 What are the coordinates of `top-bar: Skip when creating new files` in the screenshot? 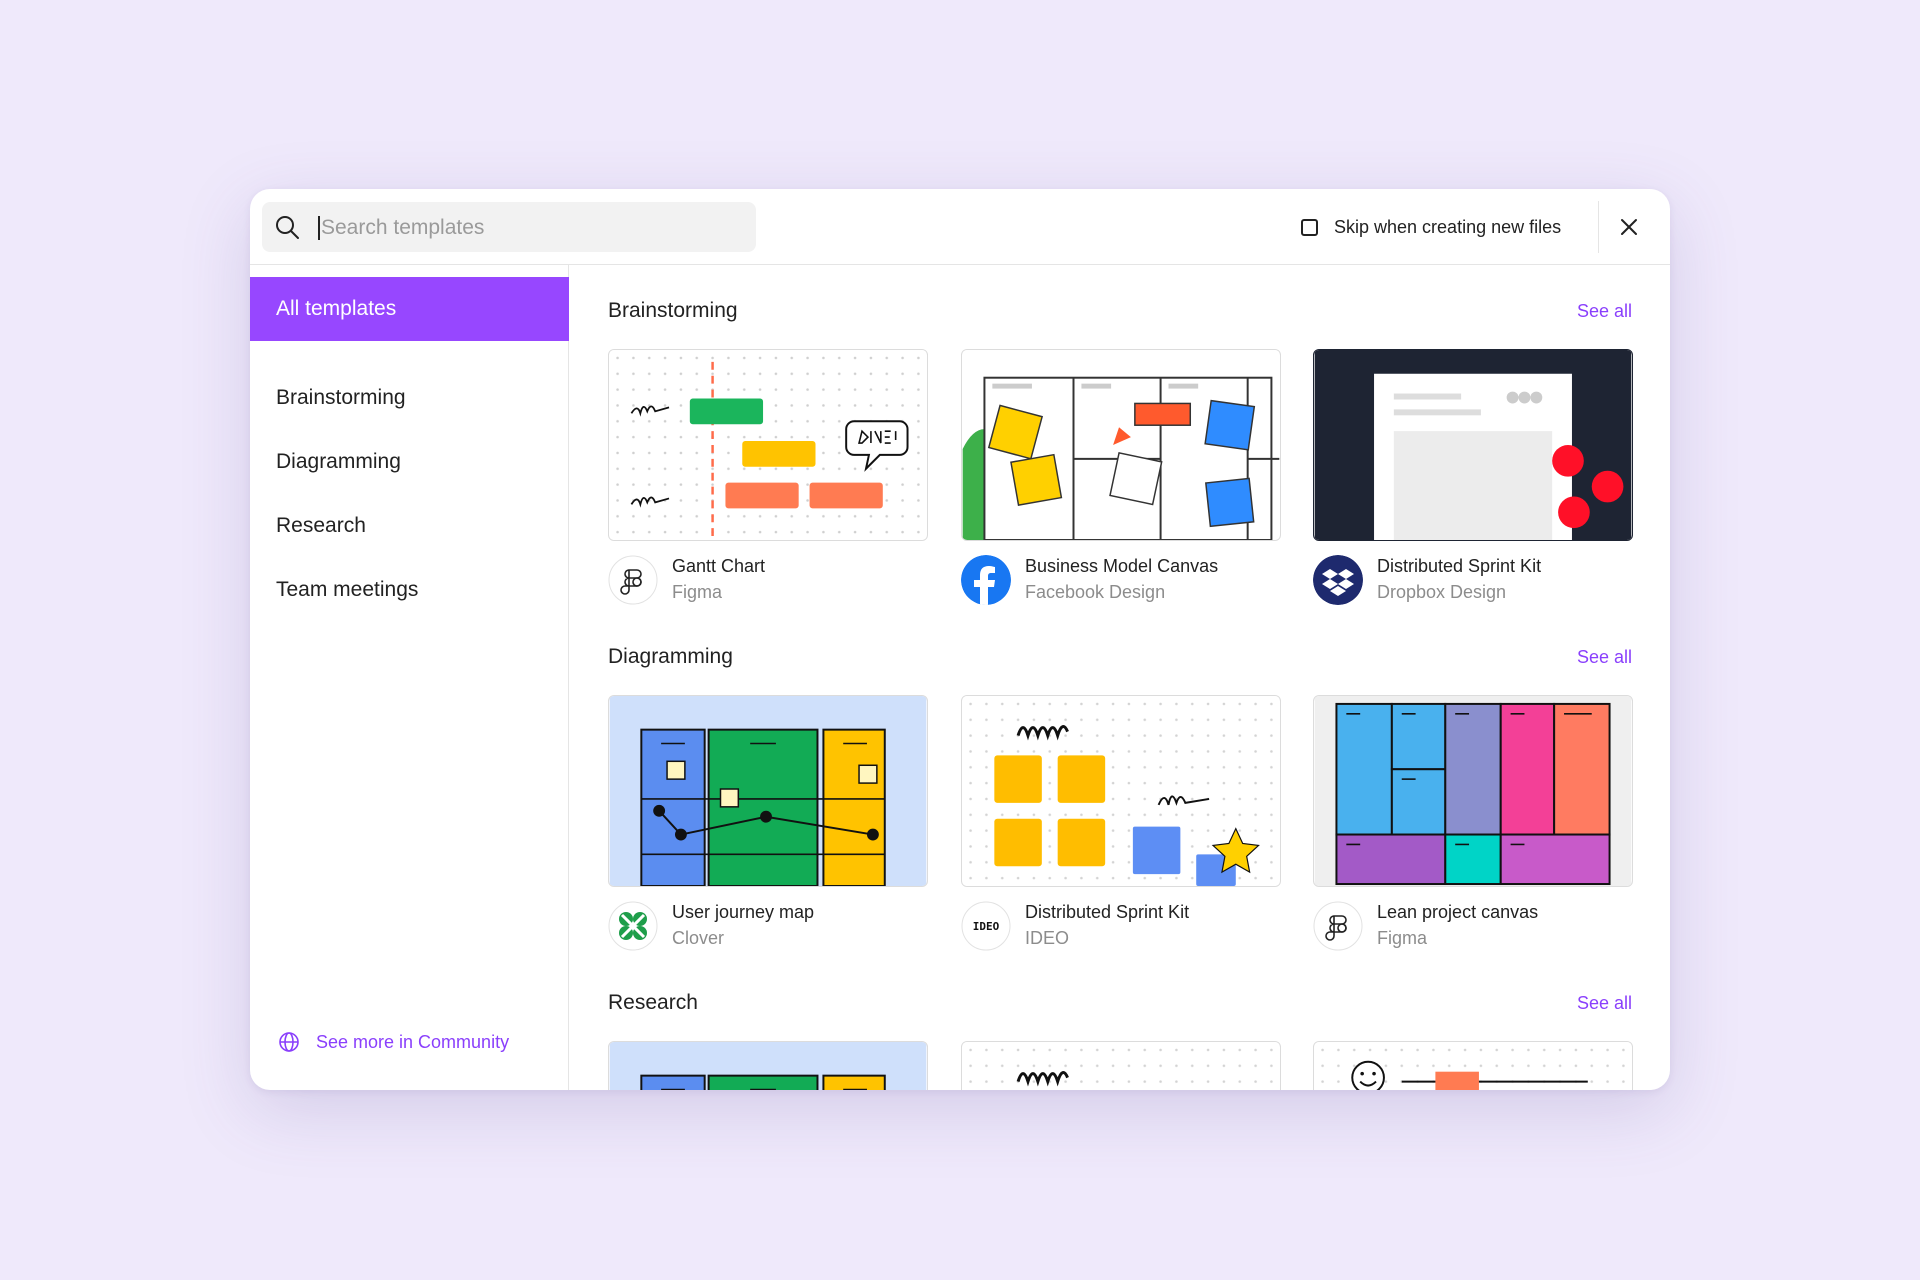 It's located at (960, 227).